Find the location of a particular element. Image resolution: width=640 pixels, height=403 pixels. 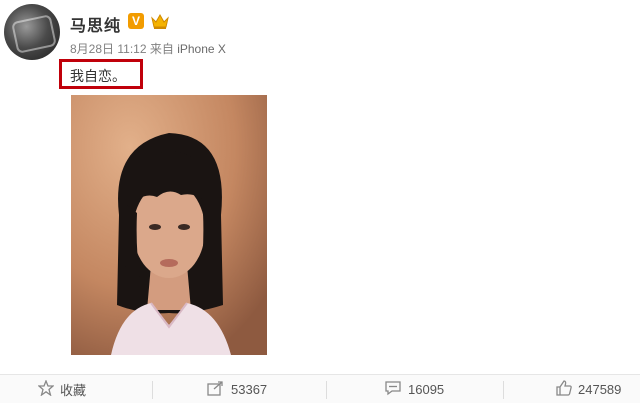

share-icon is located at coordinates (216, 389).